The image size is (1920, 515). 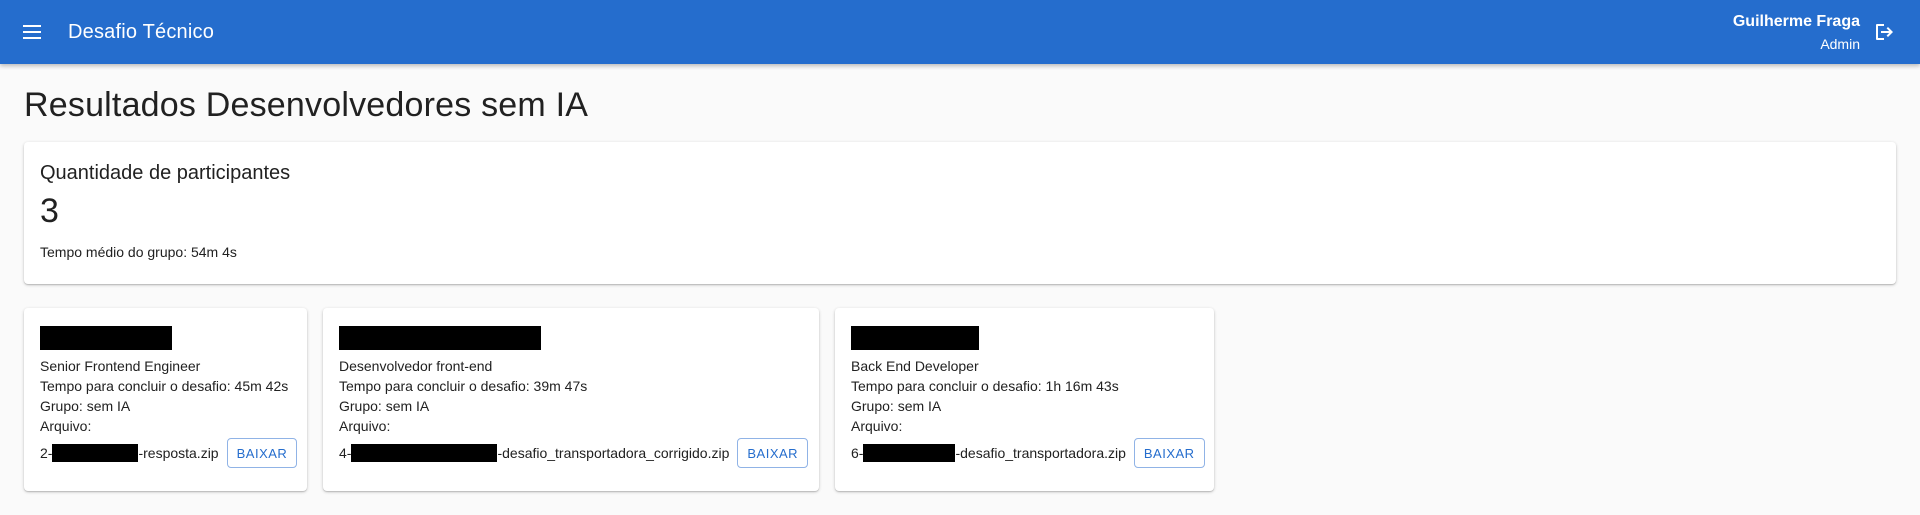 I want to click on participant-time: Tempo para concluir o desafio: 45m 42s, so click(x=164, y=386).